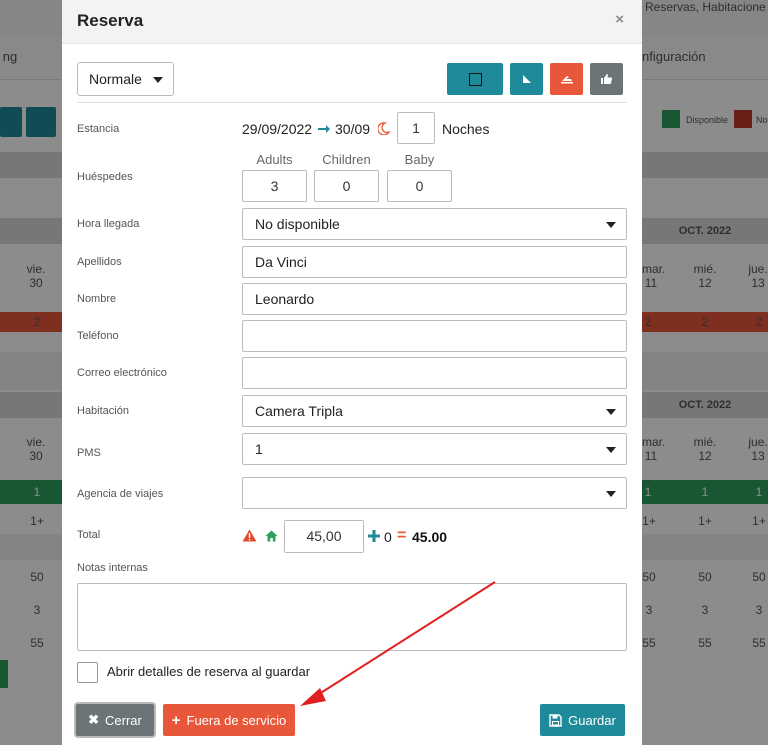  I want to click on extra-value: 0, so click(388, 537).